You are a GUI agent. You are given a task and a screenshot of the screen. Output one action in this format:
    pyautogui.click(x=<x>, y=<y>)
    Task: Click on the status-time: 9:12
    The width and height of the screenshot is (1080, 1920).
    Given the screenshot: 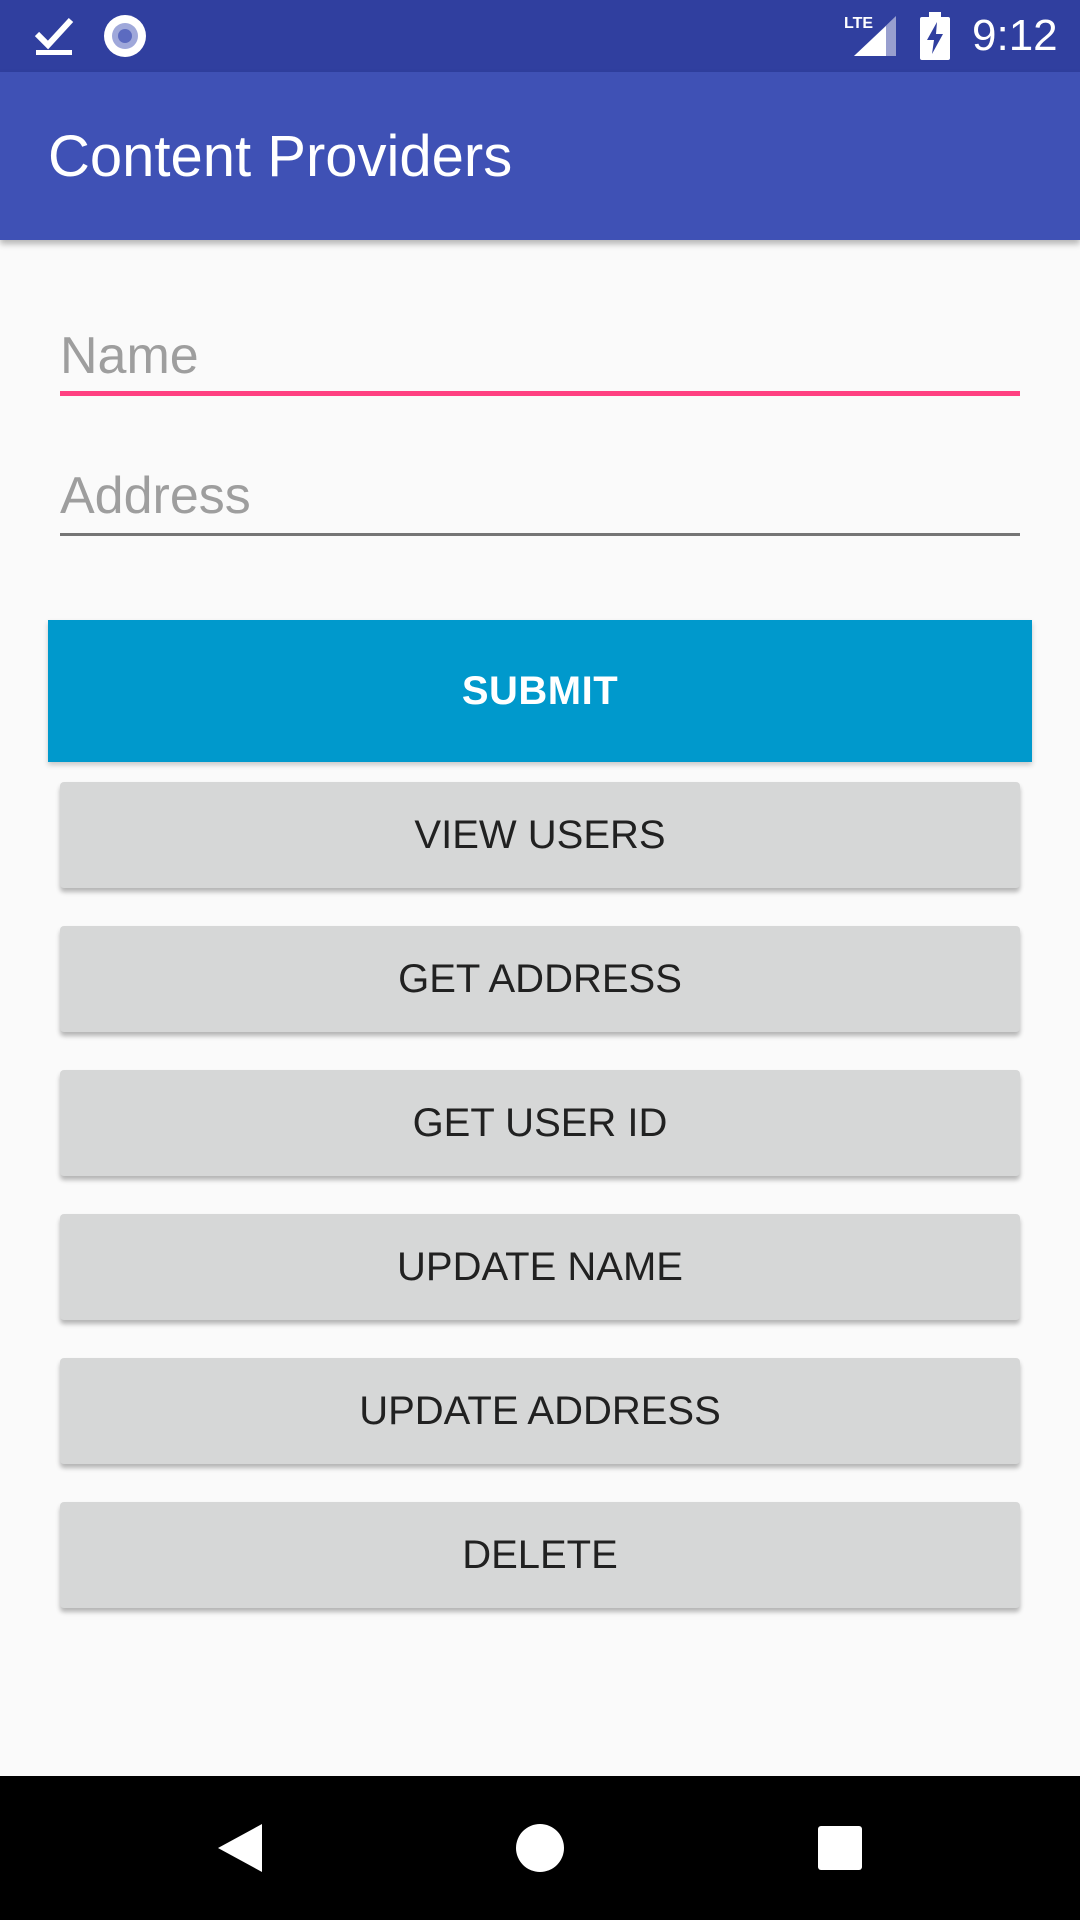 What is the action you would take?
    pyautogui.click(x=1015, y=35)
    